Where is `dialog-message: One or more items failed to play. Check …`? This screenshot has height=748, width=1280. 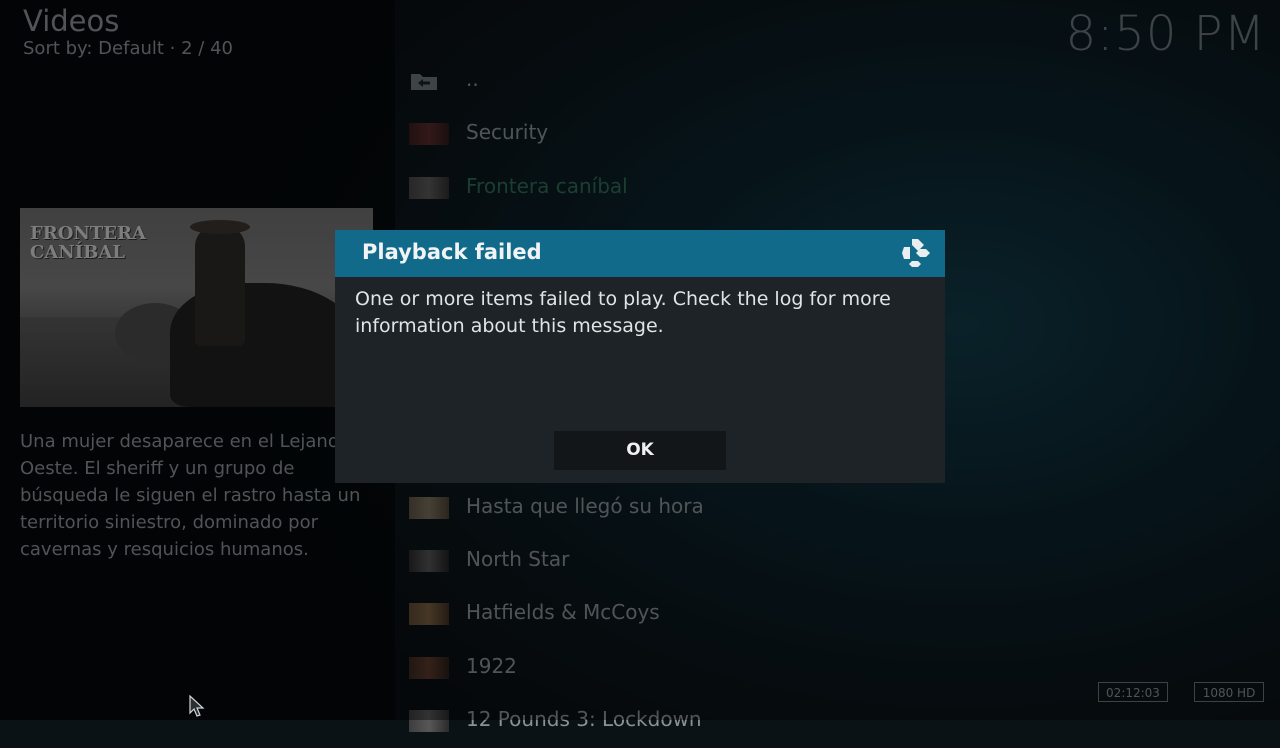 dialog-message: One or more items failed to play. Check … is located at coordinates (623, 312).